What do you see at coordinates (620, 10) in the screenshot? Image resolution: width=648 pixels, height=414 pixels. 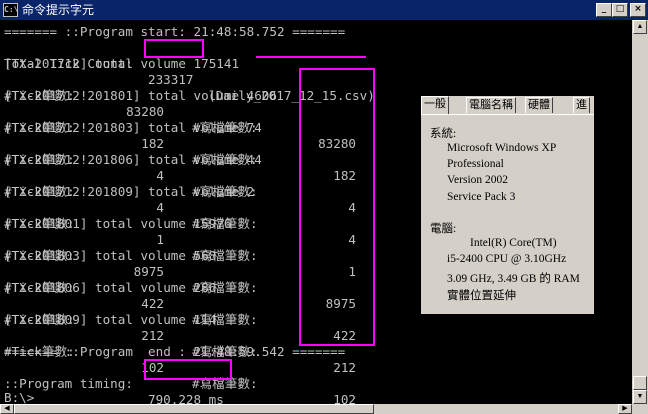 I see `maximize-button: □` at bounding box center [620, 10].